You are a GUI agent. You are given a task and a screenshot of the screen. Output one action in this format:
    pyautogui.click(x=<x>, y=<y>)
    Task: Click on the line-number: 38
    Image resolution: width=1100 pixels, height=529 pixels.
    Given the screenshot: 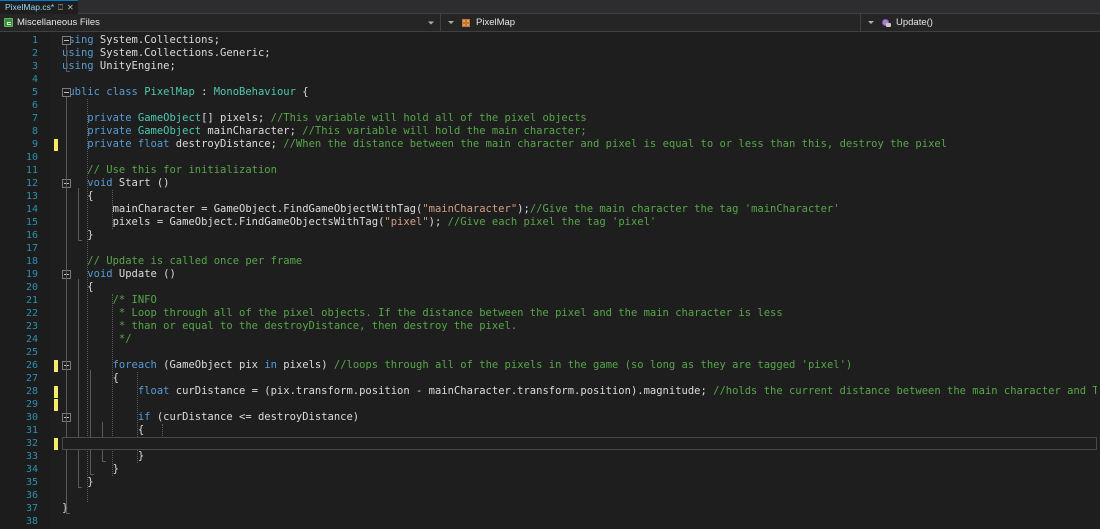 What is the action you would take?
    pyautogui.click(x=31, y=521)
    